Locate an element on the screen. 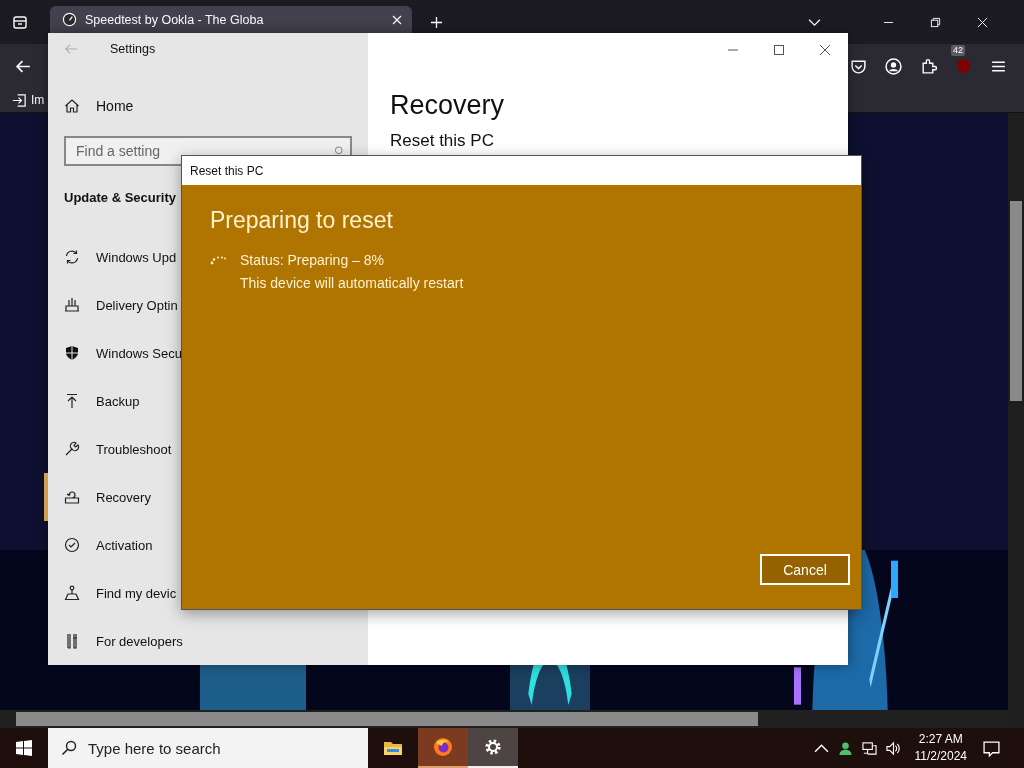 Image resolution: width=1024 pixels, height=768 pixels. restart-note: This device will automatically restart is located at coordinates (352, 283).